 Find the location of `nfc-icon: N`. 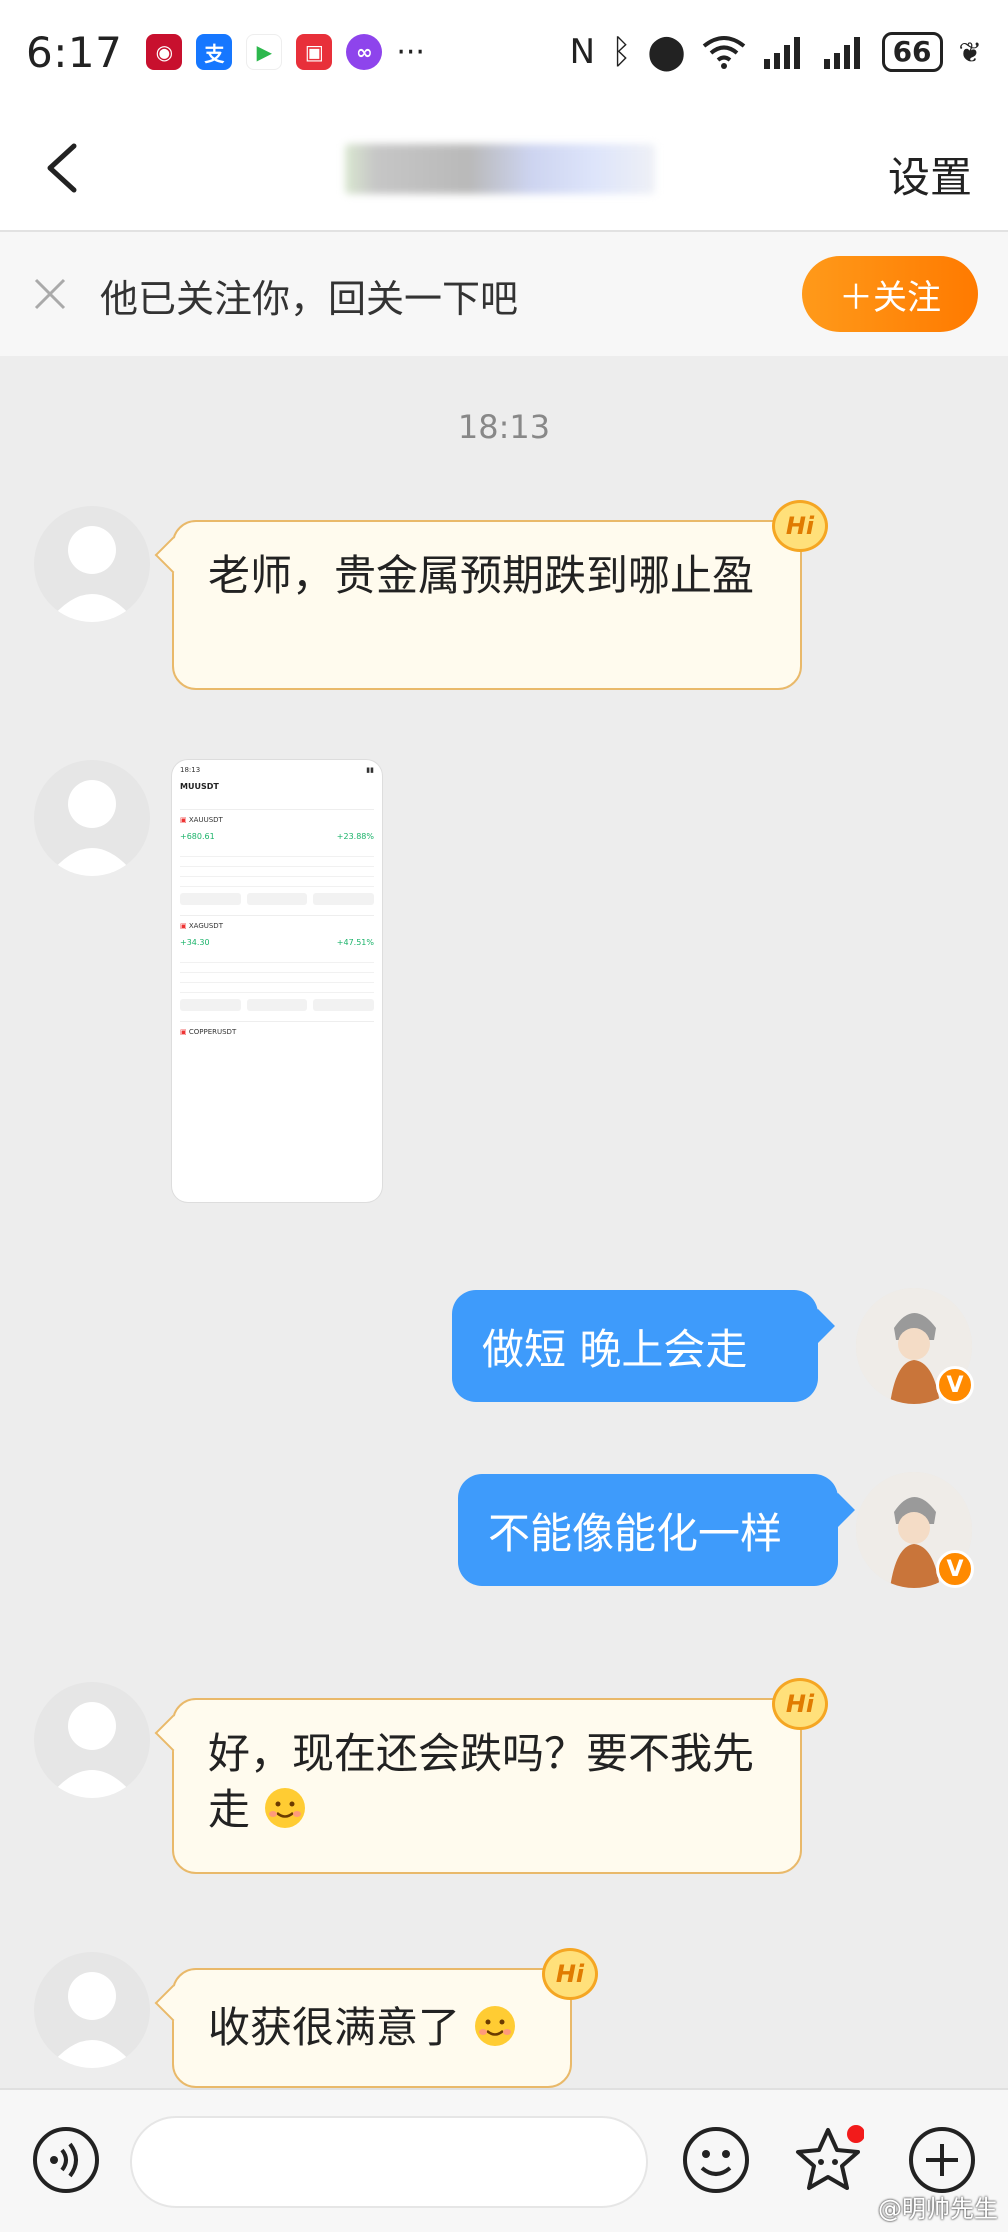

nfc-icon: N is located at coordinates (582, 52).